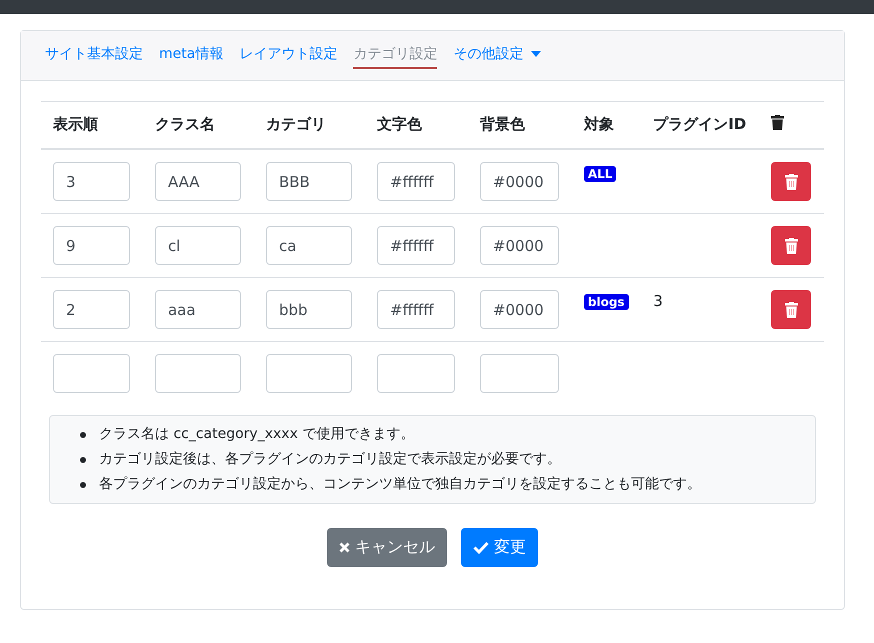  I want to click on cancel-button: キャンセル, so click(387, 547).